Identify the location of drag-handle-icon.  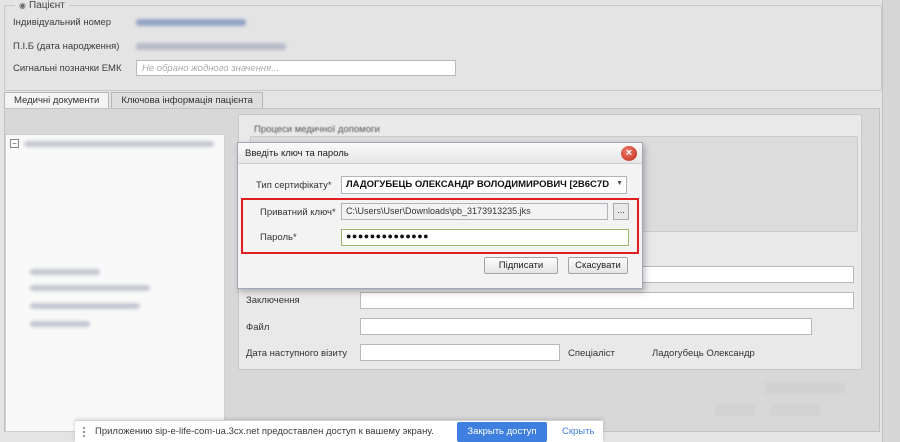
(85, 431).